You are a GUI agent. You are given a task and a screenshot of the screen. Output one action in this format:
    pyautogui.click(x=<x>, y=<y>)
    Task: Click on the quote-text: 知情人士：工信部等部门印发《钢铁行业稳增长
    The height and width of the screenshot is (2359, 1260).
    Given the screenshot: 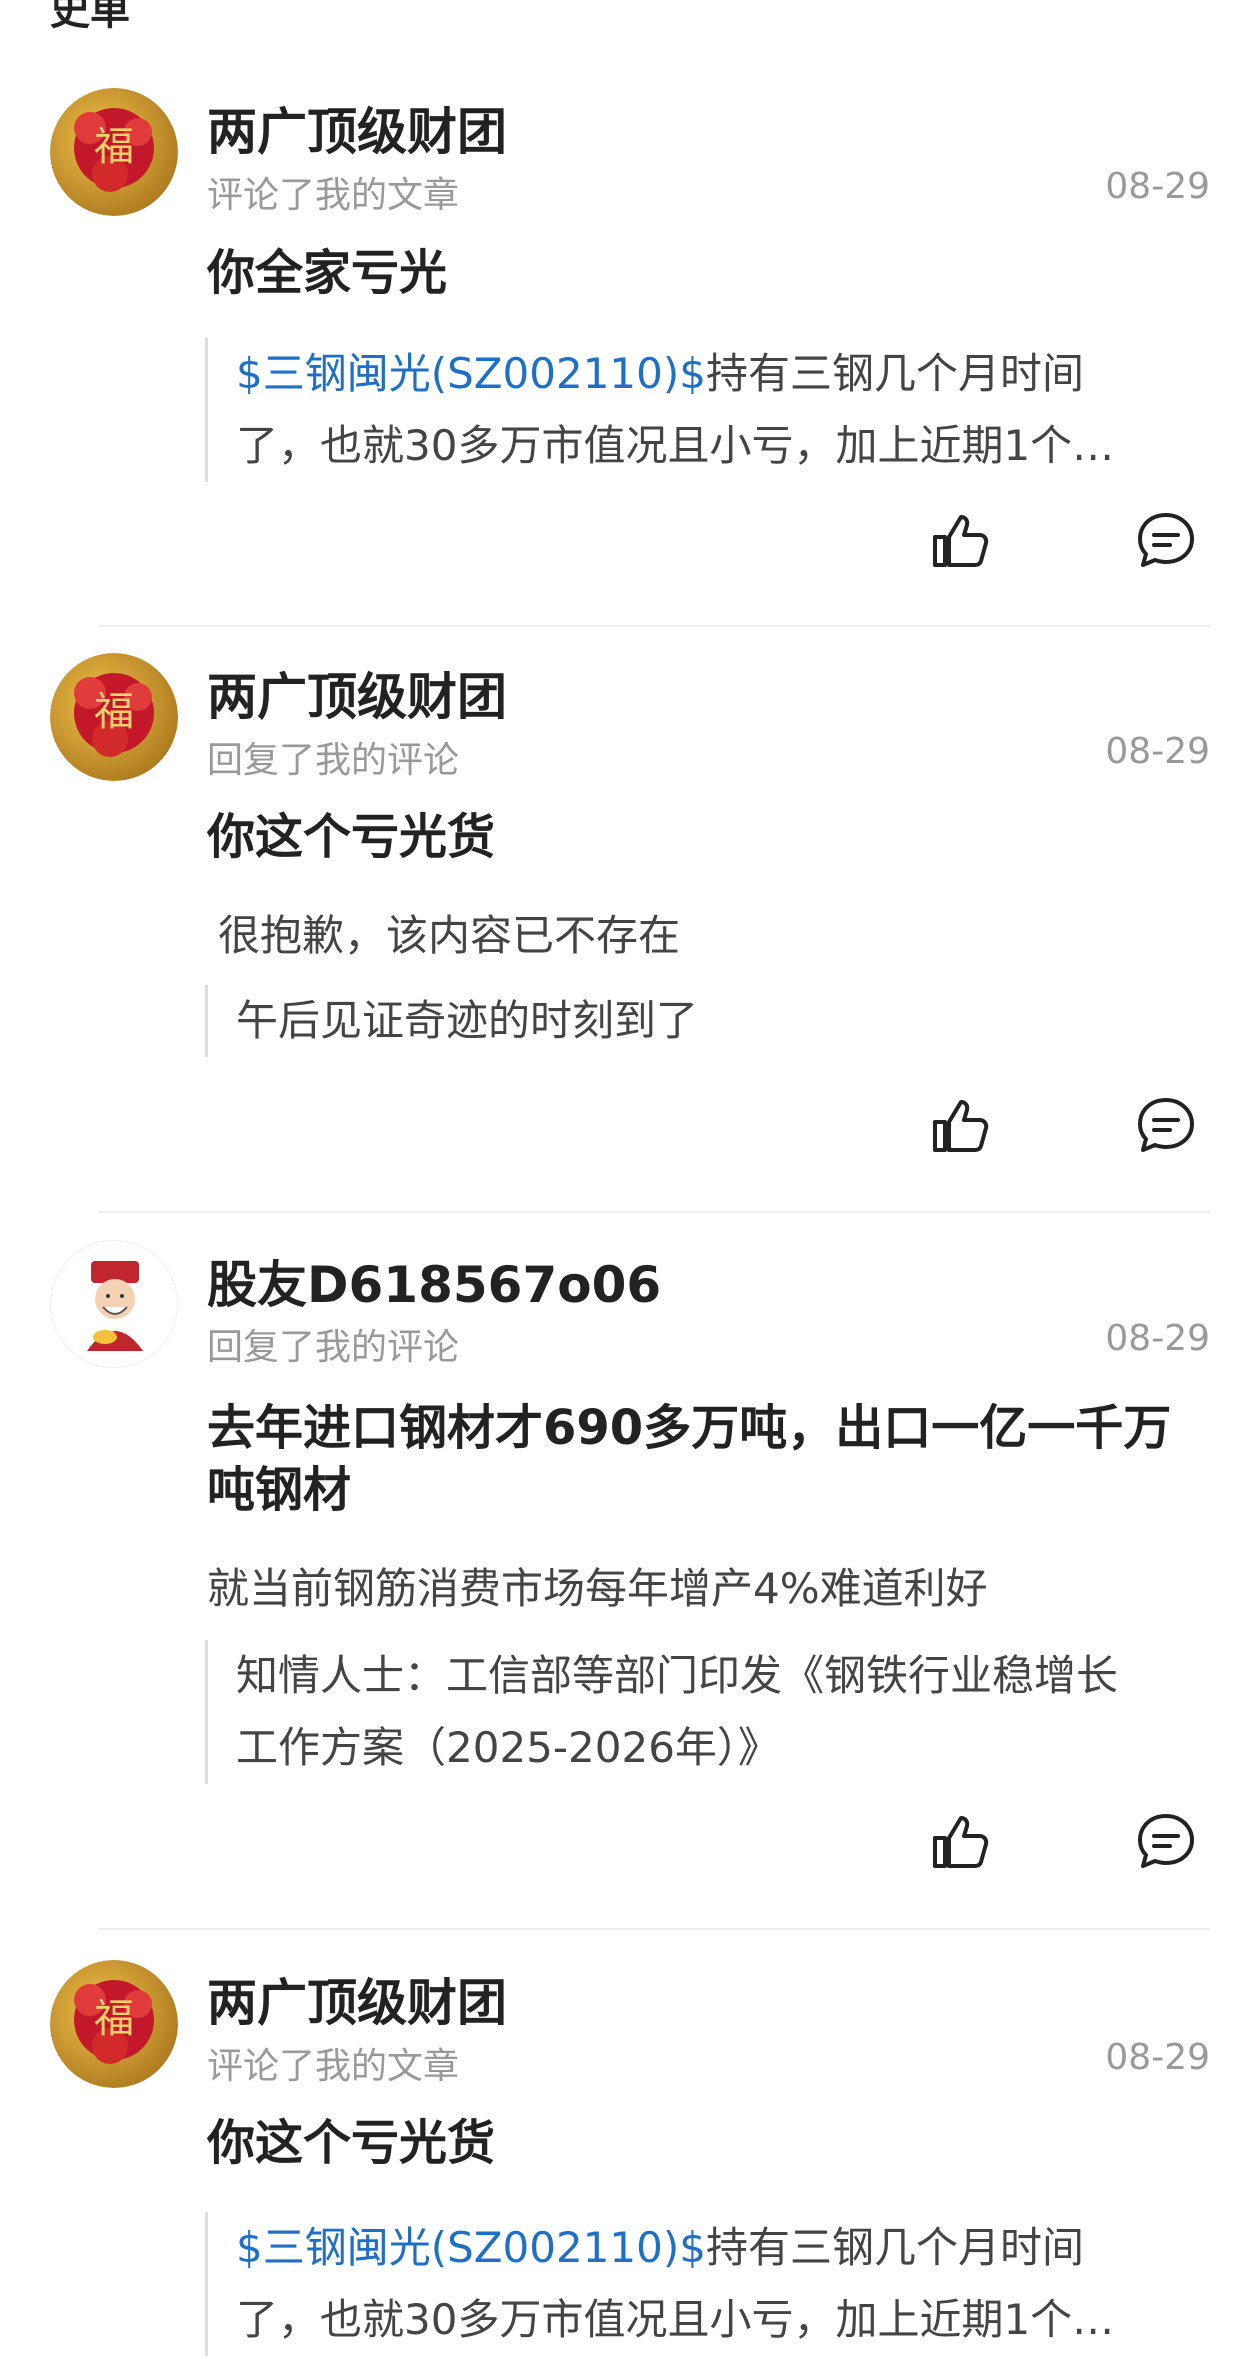 What is the action you would take?
    pyautogui.click(x=677, y=1675)
    